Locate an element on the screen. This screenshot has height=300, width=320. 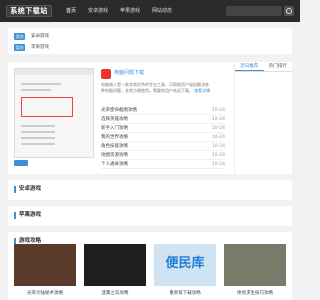
app-screenshot is located at coordinates (54, 113).